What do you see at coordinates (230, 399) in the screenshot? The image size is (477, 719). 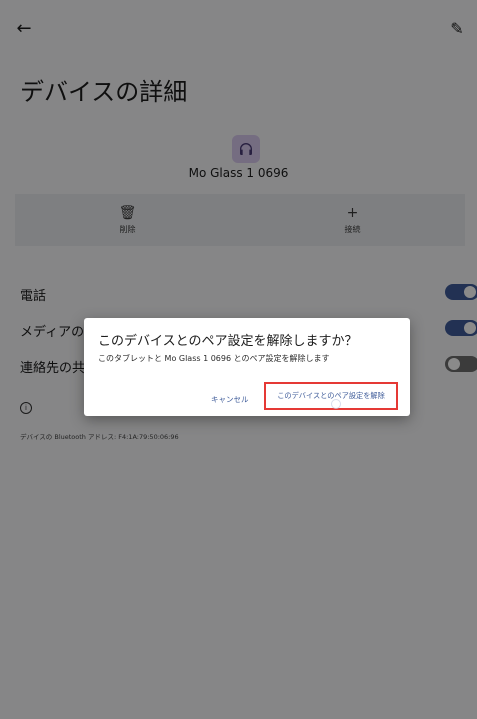 I see `cancel-button: キャンセル` at bounding box center [230, 399].